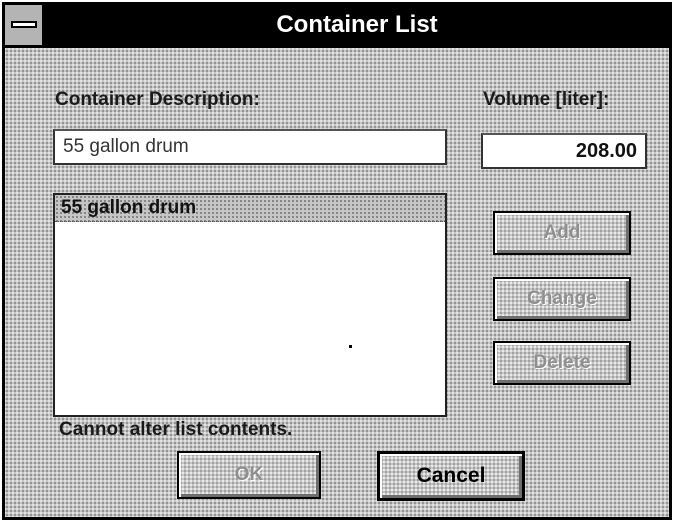 The height and width of the screenshot is (526, 678). What do you see at coordinates (357, 24) in the screenshot?
I see `window-title: Container List` at bounding box center [357, 24].